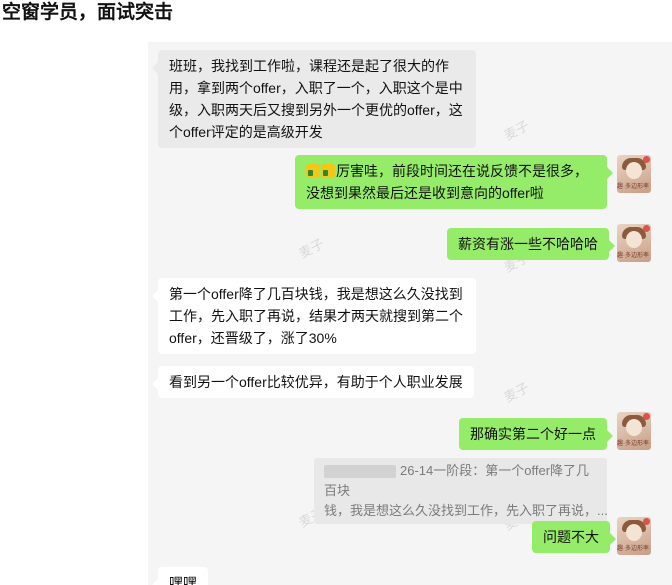 This screenshot has height=585, width=672. What do you see at coordinates (447, 182) in the screenshot?
I see `message-text: 厉害哇，前段时间还在说反馈不是很多，没想到果然最后还是收到意向的offer啦` at bounding box center [447, 182].